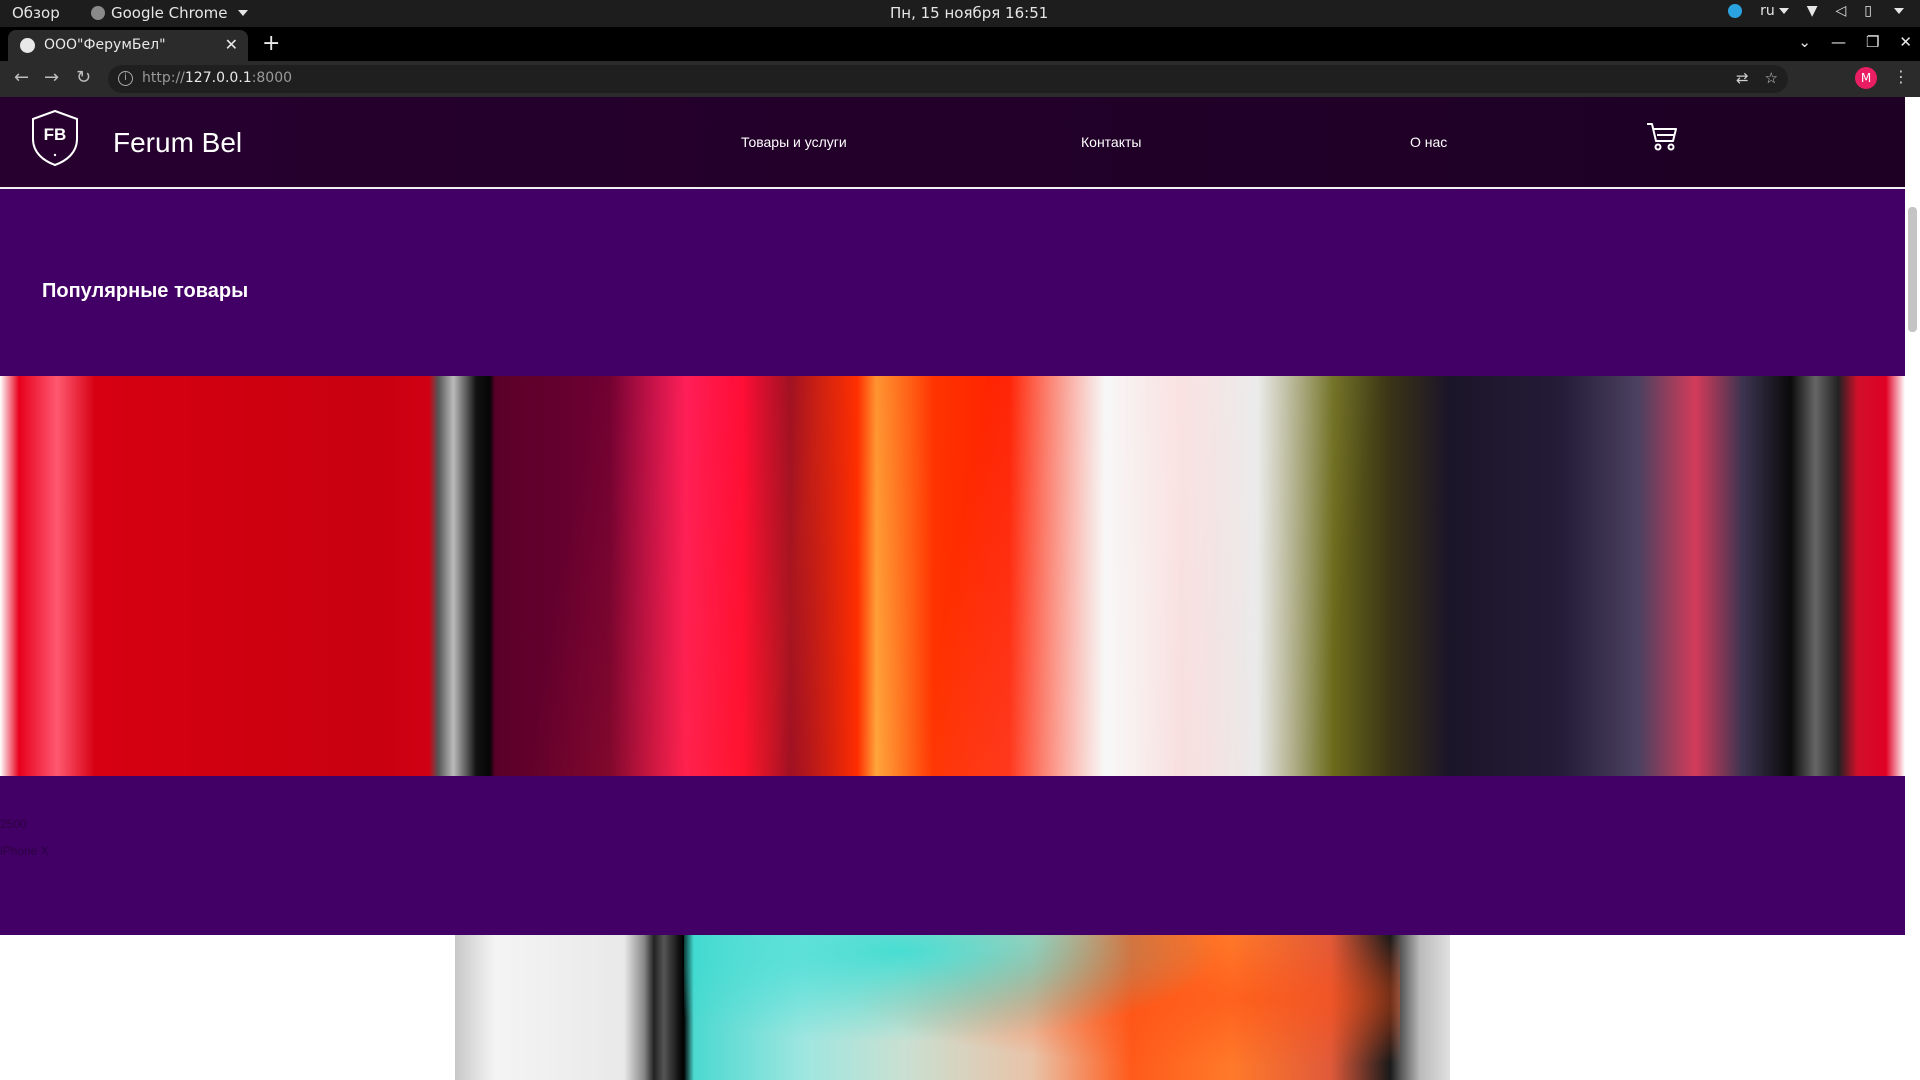 Image resolution: width=1920 pixels, height=1080 pixels. What do you see at coordinates (1872, 42) in the screenshot?
I see `restore-icon: ❐` at bounding box center [1872, 42].